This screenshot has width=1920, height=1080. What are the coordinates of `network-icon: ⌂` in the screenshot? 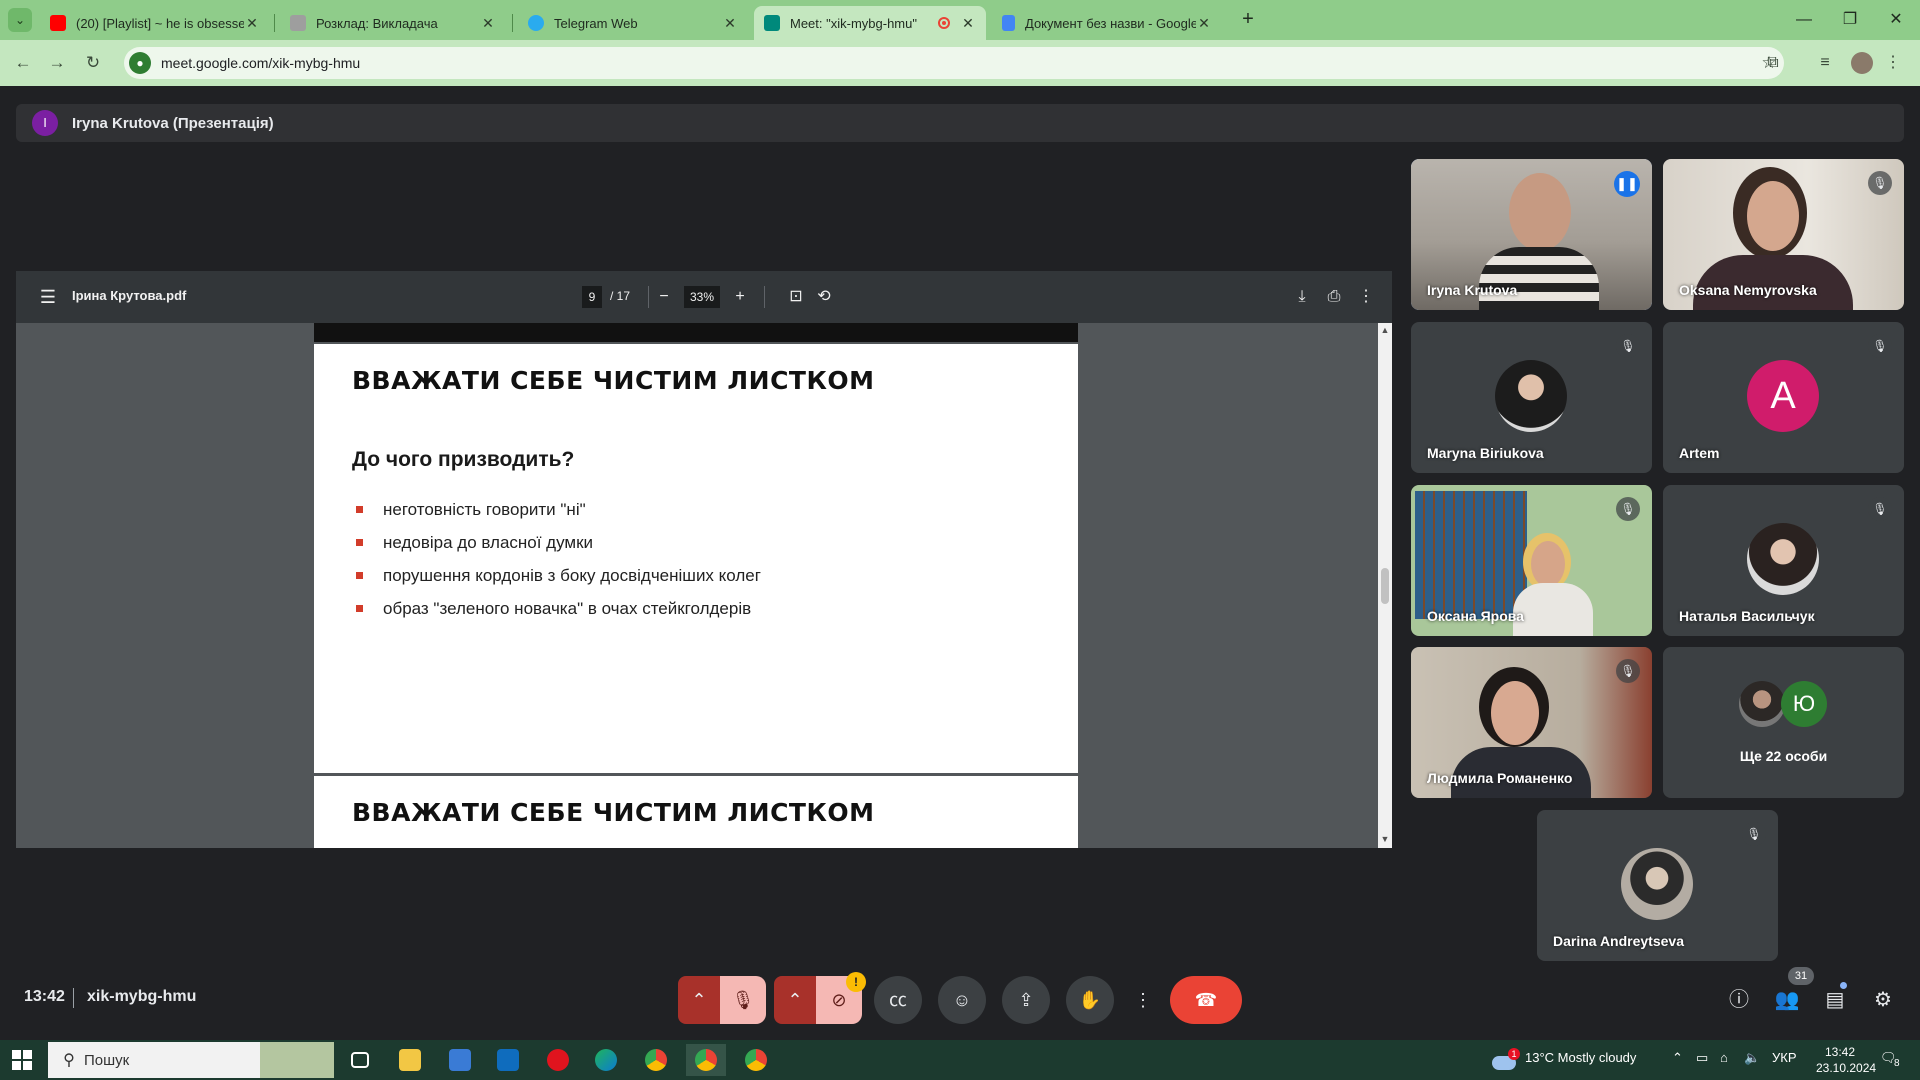 It's located at (1724, 1057).